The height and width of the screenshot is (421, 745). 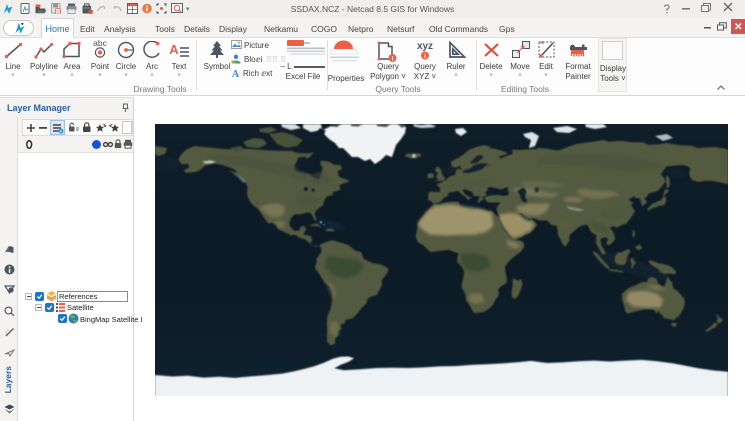 What do you see at coordinates (425, 56) in the screenshot?
I see `svg-text: i` at bounding box center [425, 56].